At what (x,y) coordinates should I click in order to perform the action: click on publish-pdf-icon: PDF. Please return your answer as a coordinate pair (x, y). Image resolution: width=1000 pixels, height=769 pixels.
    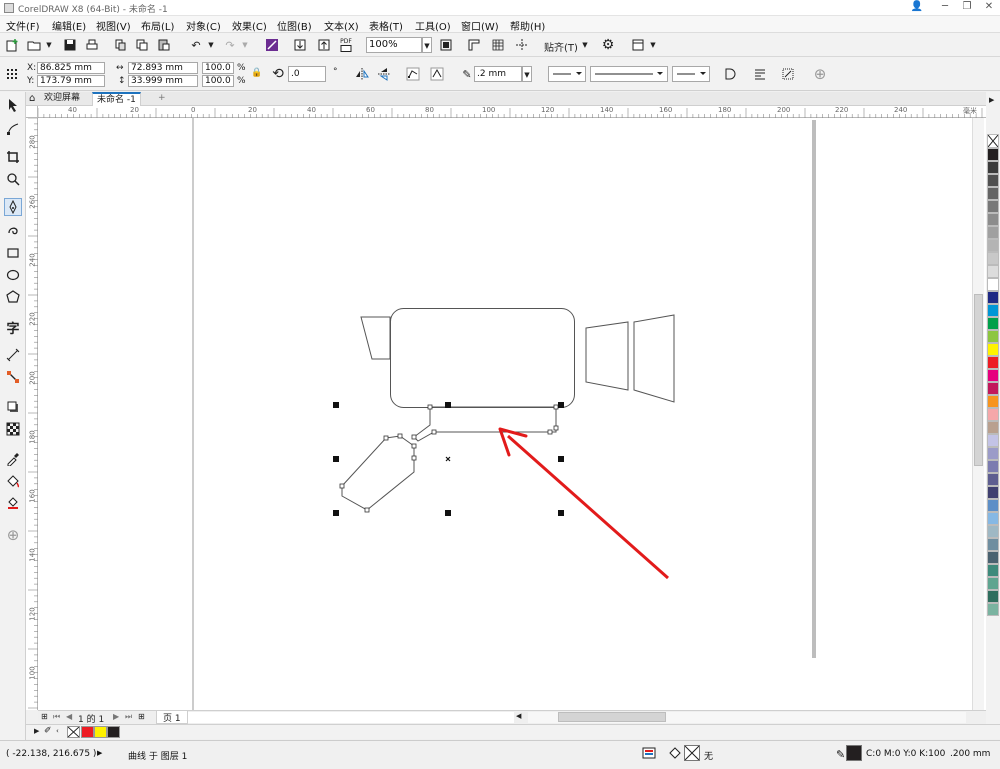
    Looking at the image, I should click on (346, 46).